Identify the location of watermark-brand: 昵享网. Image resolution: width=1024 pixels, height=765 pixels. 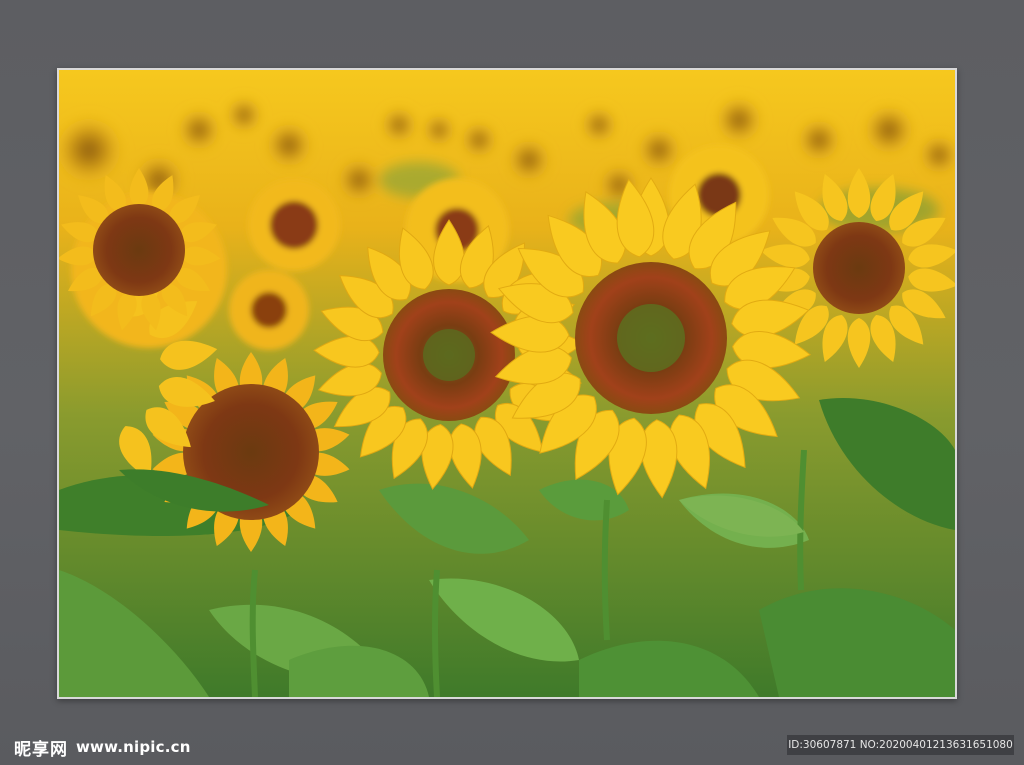
(41, 749).